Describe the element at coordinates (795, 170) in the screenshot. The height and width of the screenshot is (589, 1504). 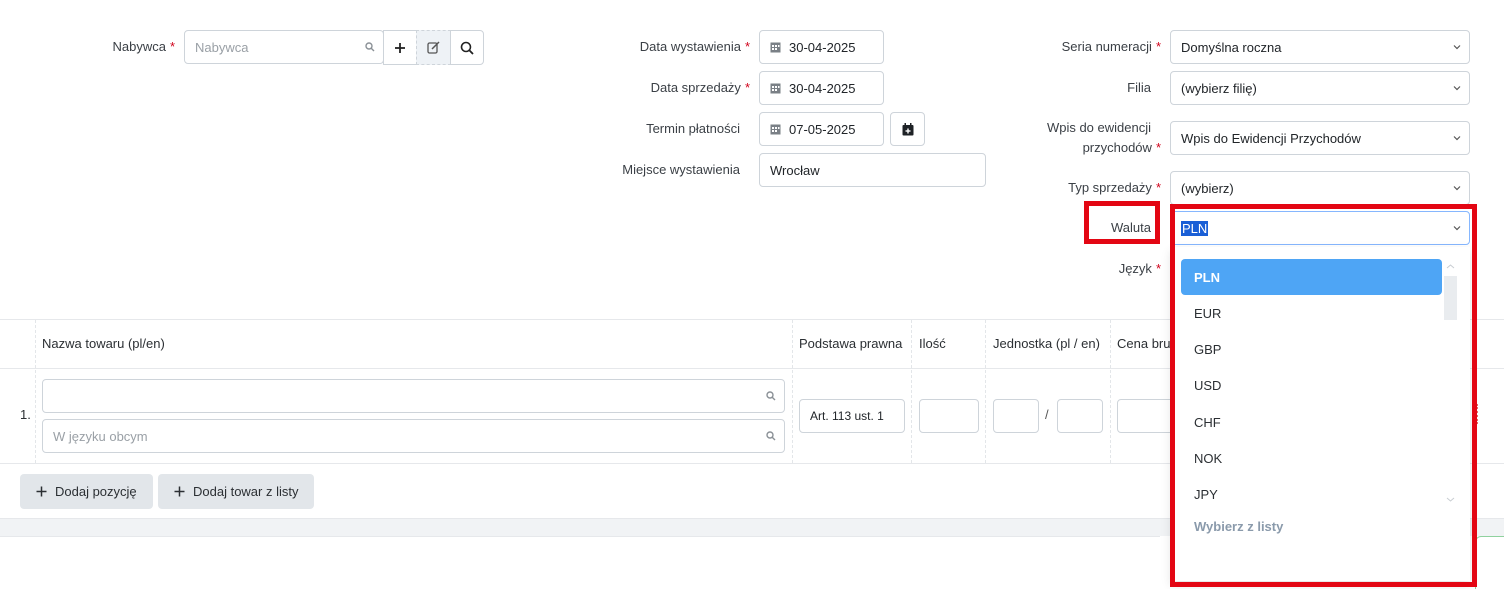
I see `place-value: Wrocław` at that location.